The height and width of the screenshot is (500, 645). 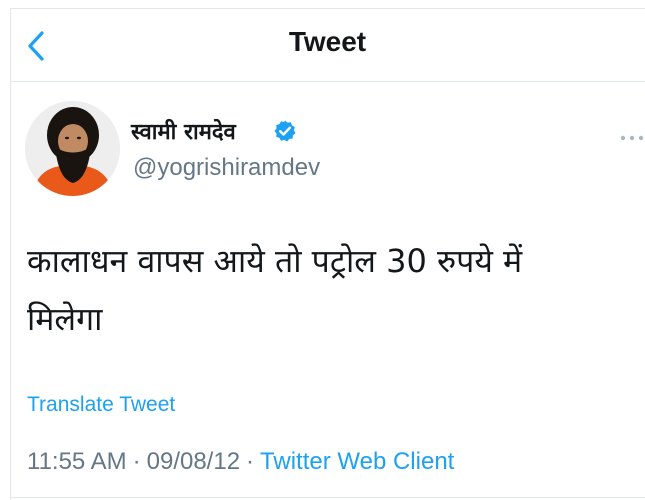 I want to click on author-display-name: स्वामी रामदेव, so click(x=183, y=131).